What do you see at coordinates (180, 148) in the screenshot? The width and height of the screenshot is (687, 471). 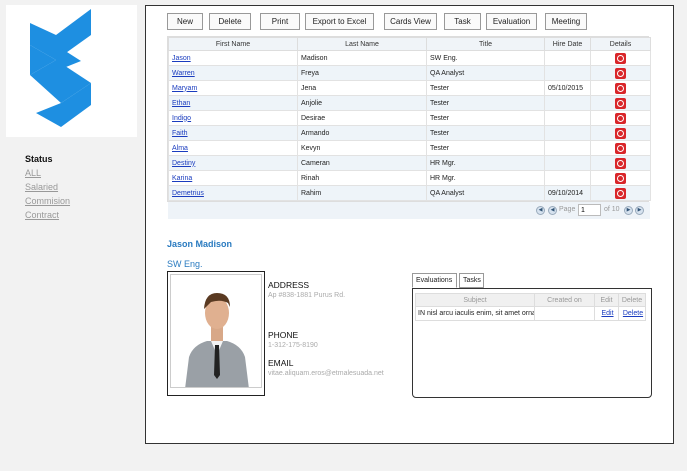 I see `employee-first-name-link: Alma` at bounding box center [180, 148].